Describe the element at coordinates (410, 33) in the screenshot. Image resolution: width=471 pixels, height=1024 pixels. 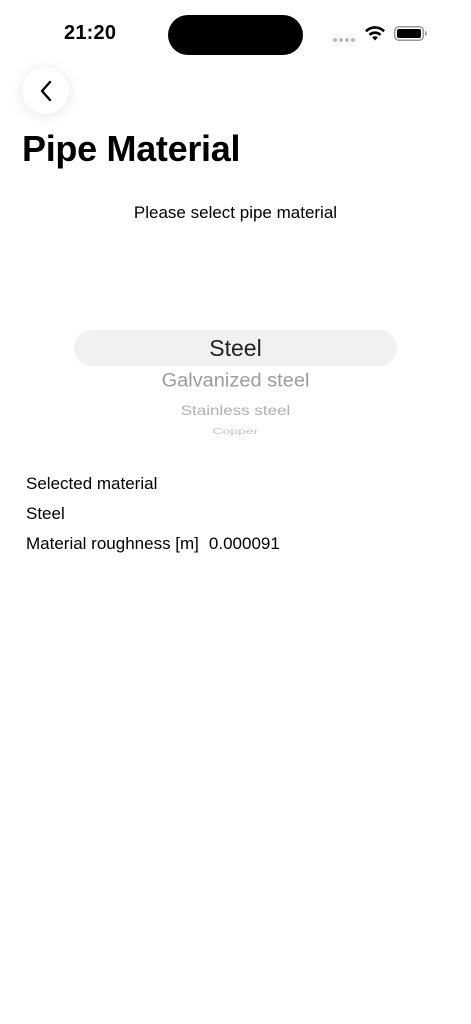
I see `battery-icon` at that location.